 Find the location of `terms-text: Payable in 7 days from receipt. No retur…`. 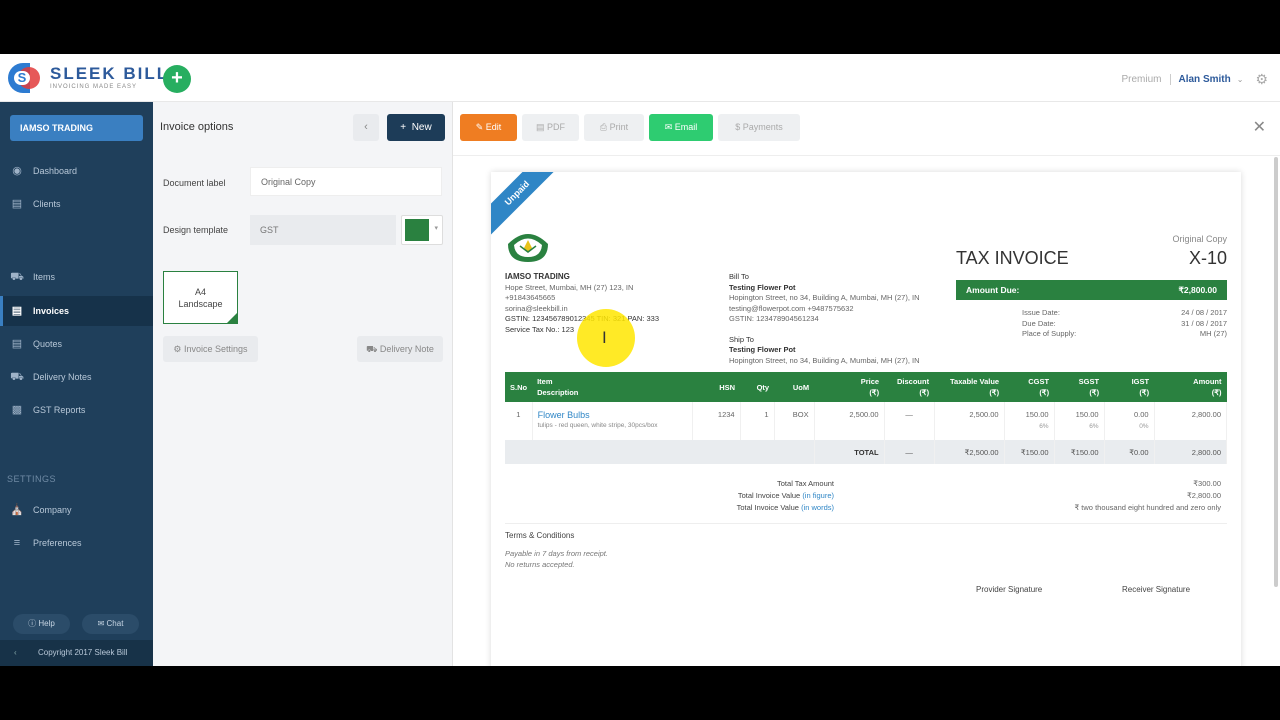

terms-text: Payable in 7 days from receipt. No retur… is located at coordinates (556, 559).